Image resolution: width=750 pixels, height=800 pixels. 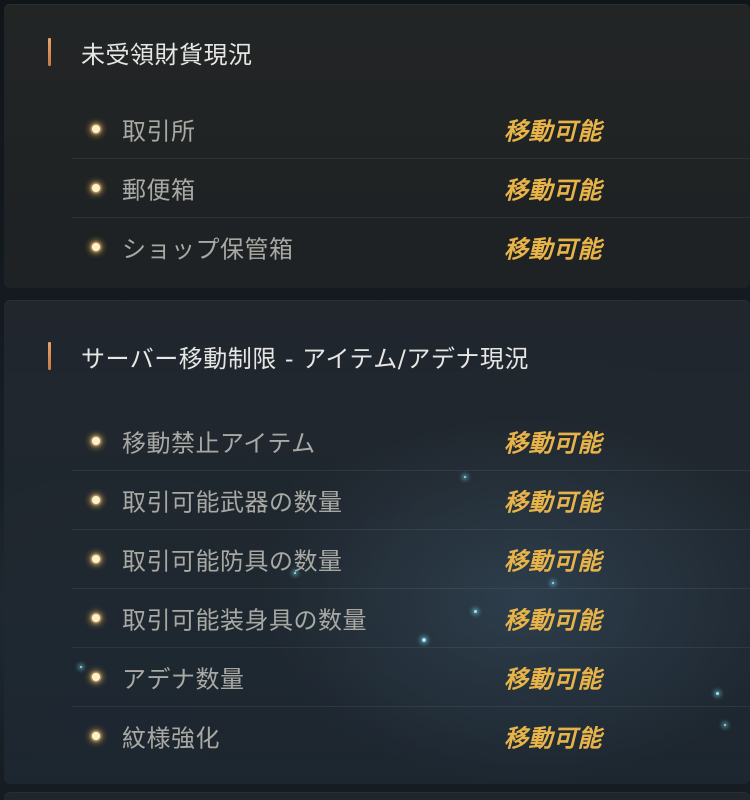 What do you see at coordinates (171, 738) in the screenshot?
I see `row-label: 紋様強化` at bounding box center [171, 738].